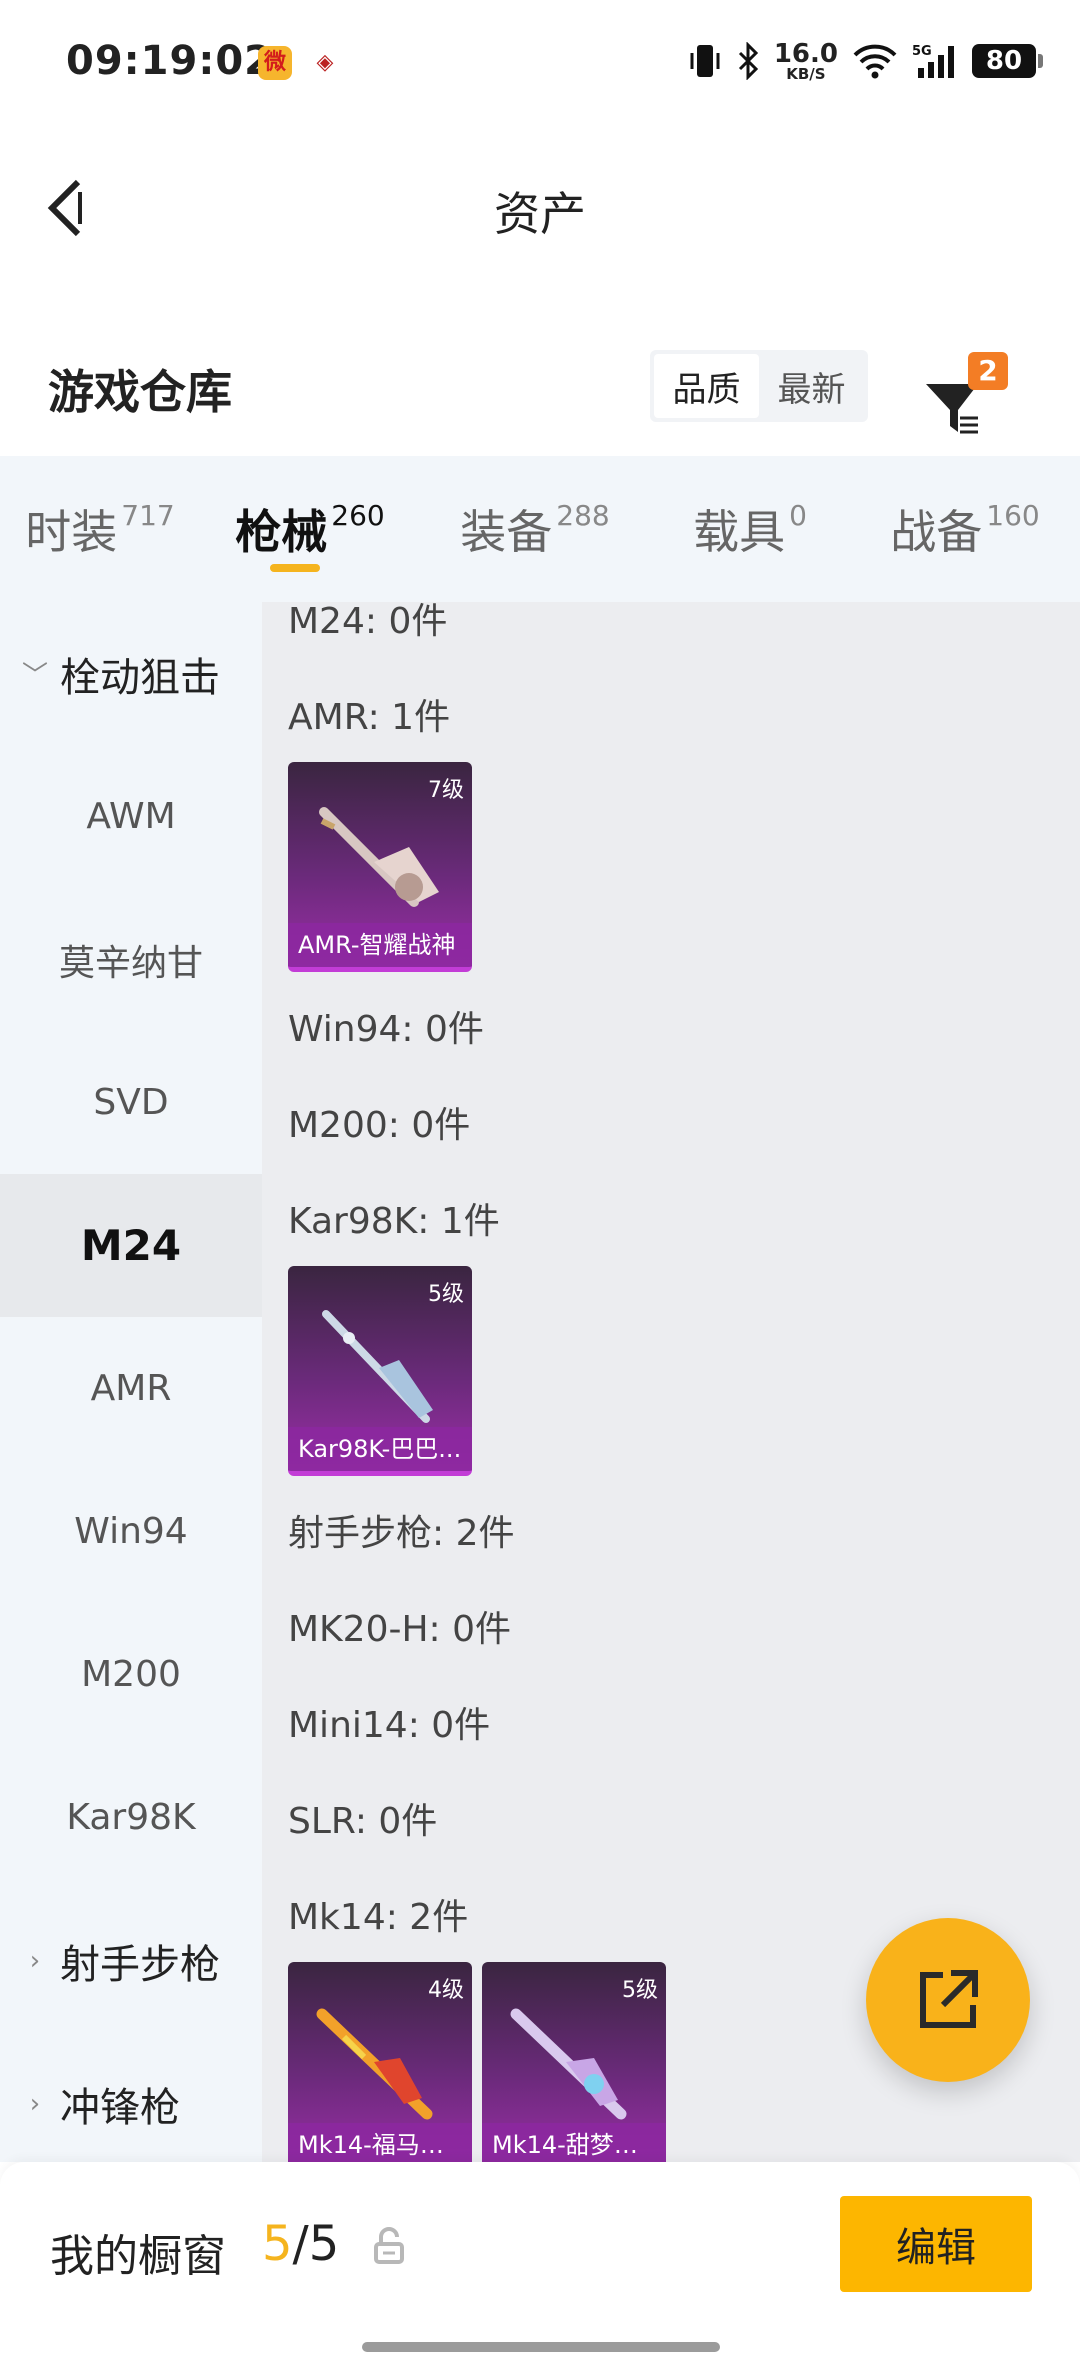  Describe the element at coordinates (131, 1102) in the screenshot. I see `sidebar-item-svd: SVD` at that location.